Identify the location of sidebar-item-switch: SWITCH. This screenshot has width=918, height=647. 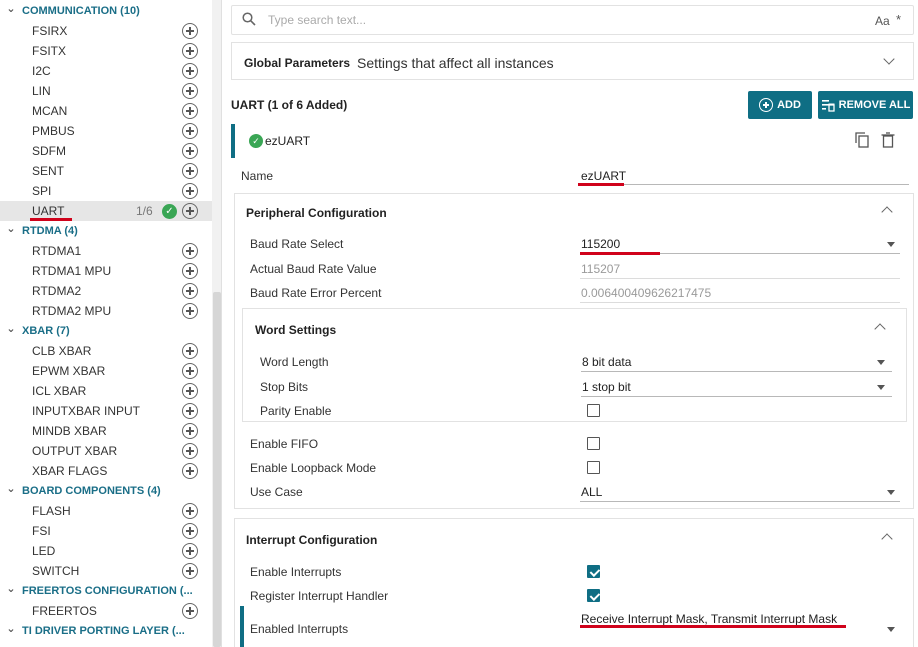
(106, 571).